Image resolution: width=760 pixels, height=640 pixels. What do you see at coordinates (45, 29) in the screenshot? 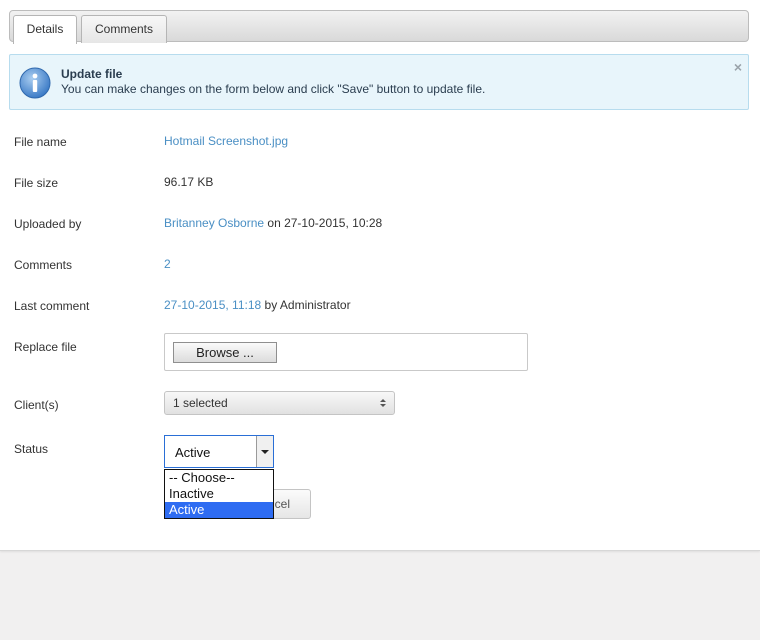
I see `tab-details: Details` at bounding box center [45, 29].